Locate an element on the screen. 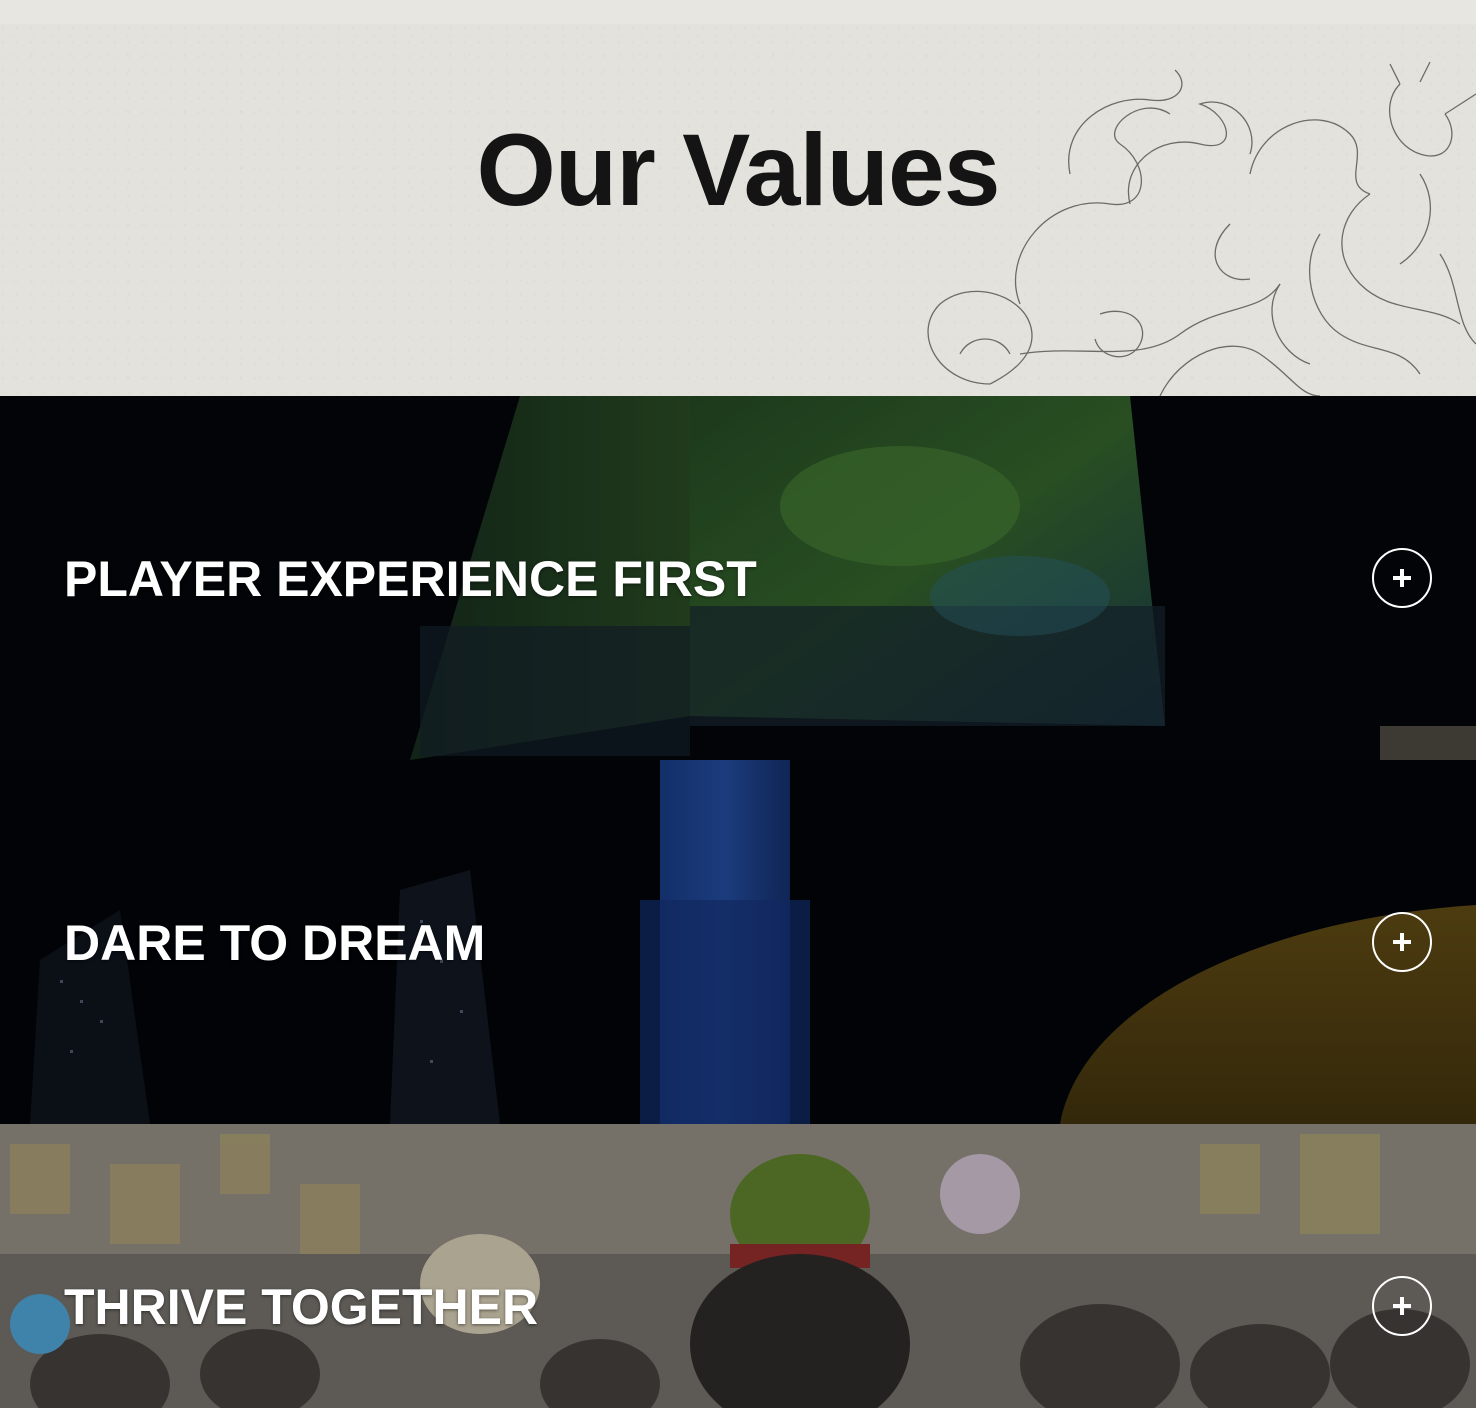 This screenshot has width=1476, height=1408. value-title: THRIVE TOGETHER is located at coordinates (301, 1307).